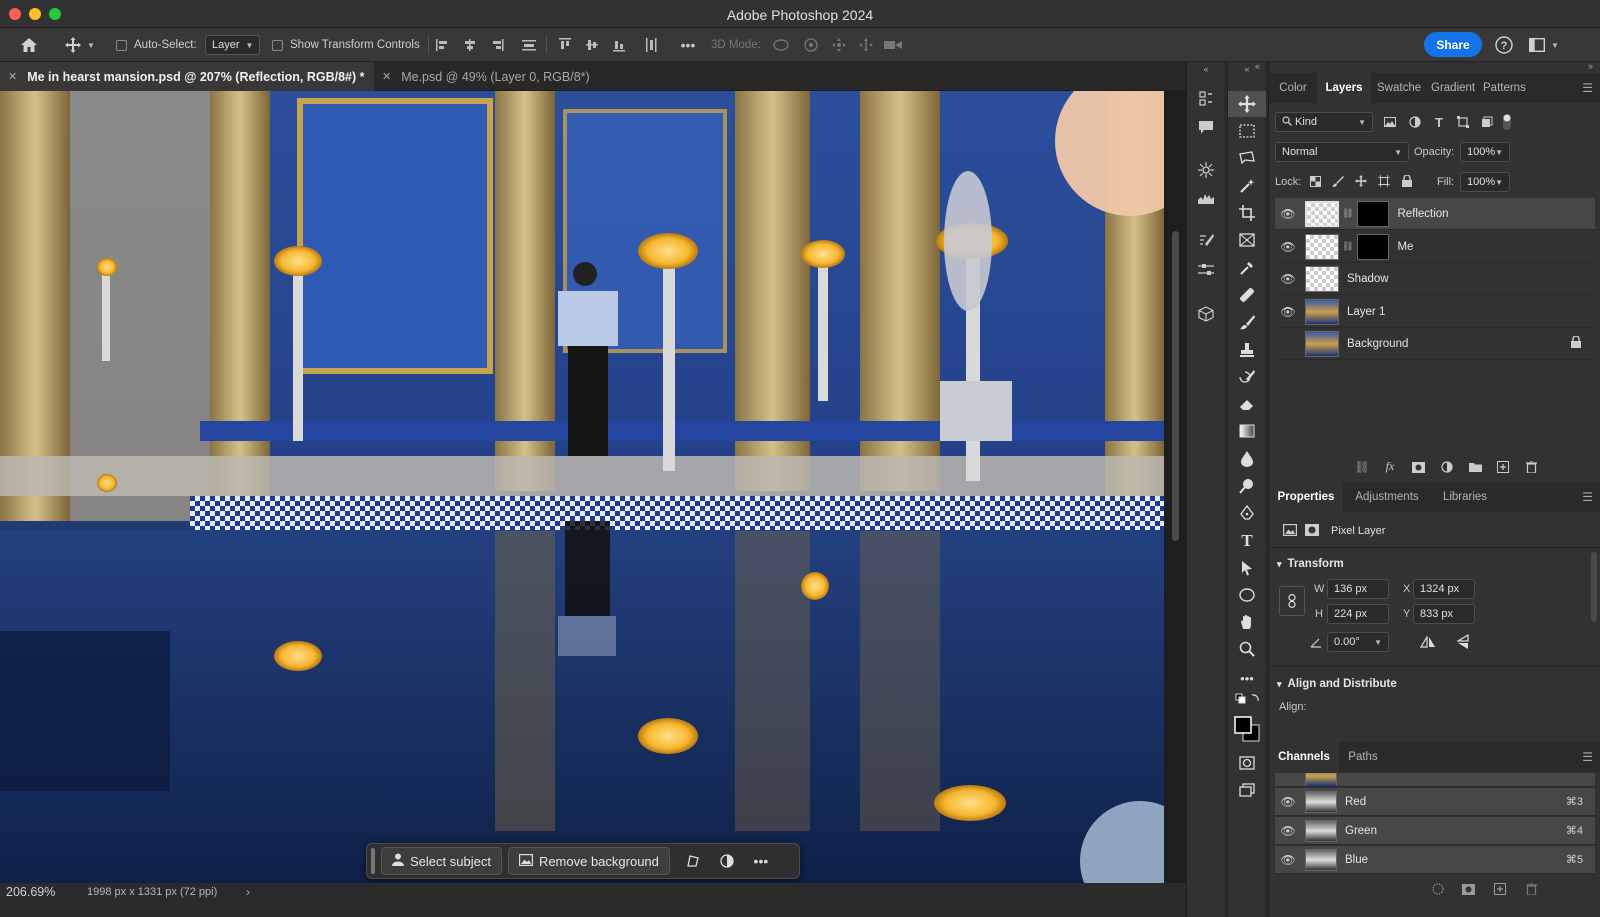  What do you see at coordinates (386, 76) in the screenshot?
I see `close-tab-icon: ✕` at bounding box center [386, 76].